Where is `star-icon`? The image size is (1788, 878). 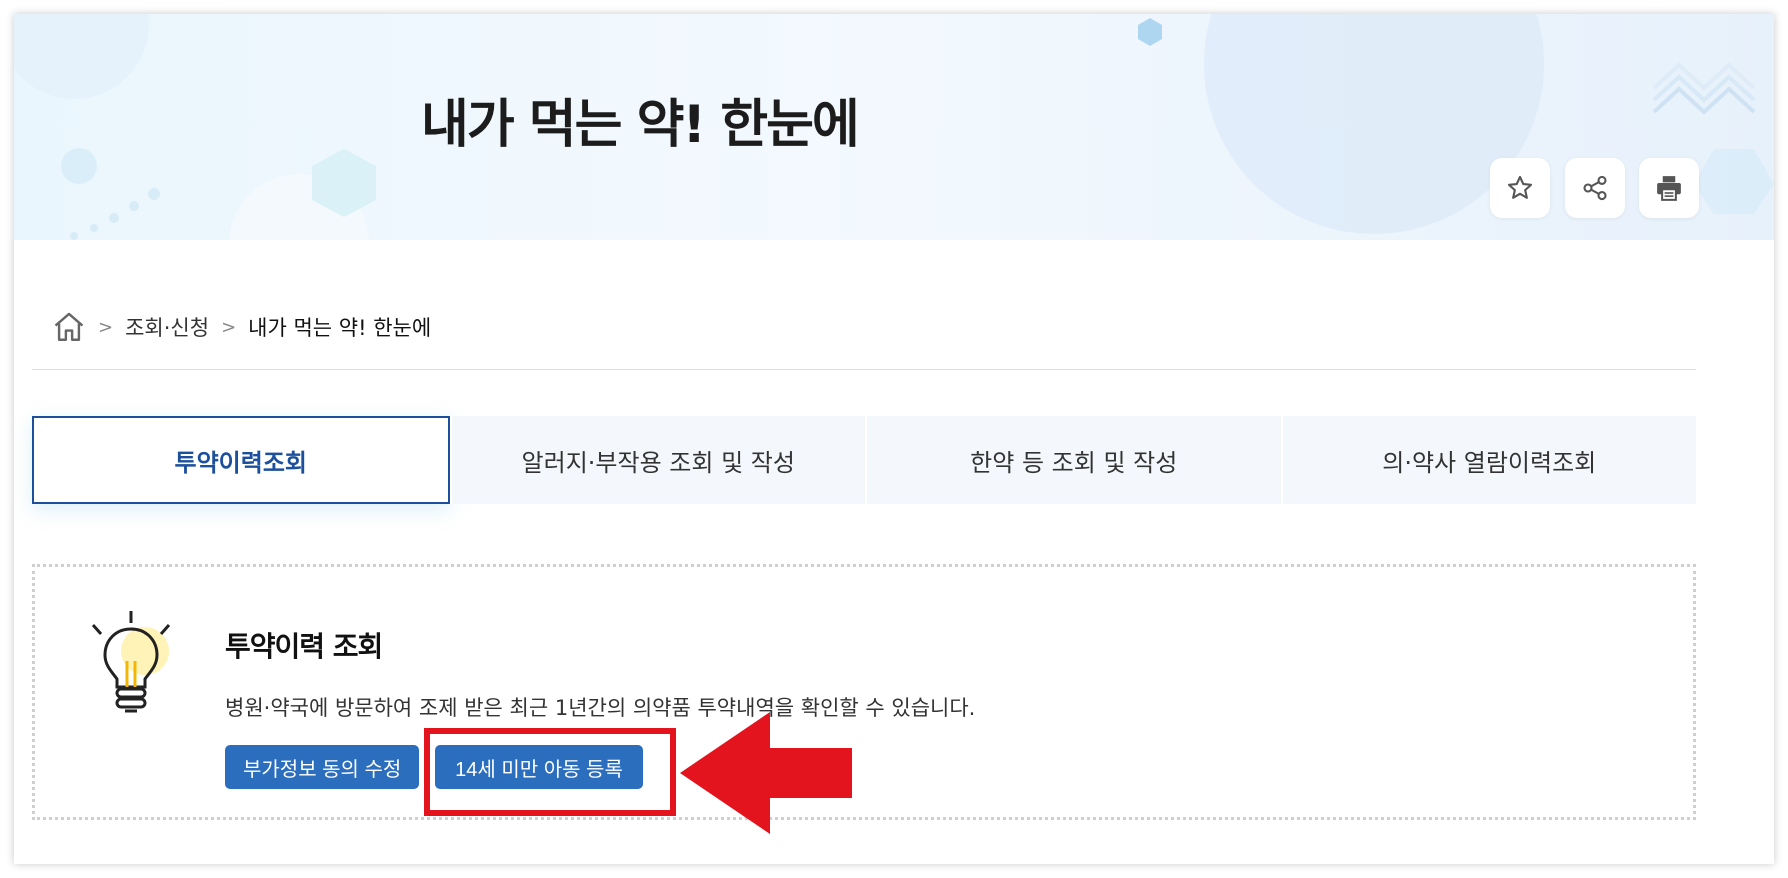
star-icon is located at coordinates (1520, 187).